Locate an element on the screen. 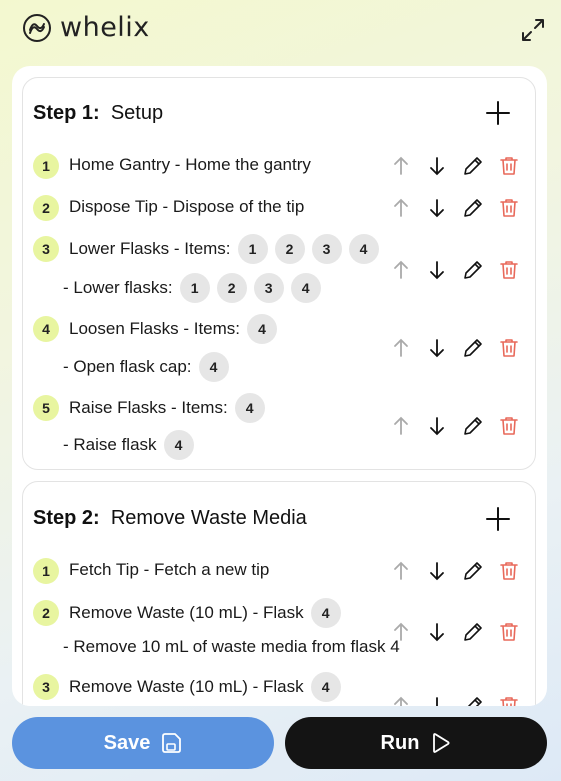 This screenshot has width=561, height=781. save-icon is located at coordinates (172, 743).